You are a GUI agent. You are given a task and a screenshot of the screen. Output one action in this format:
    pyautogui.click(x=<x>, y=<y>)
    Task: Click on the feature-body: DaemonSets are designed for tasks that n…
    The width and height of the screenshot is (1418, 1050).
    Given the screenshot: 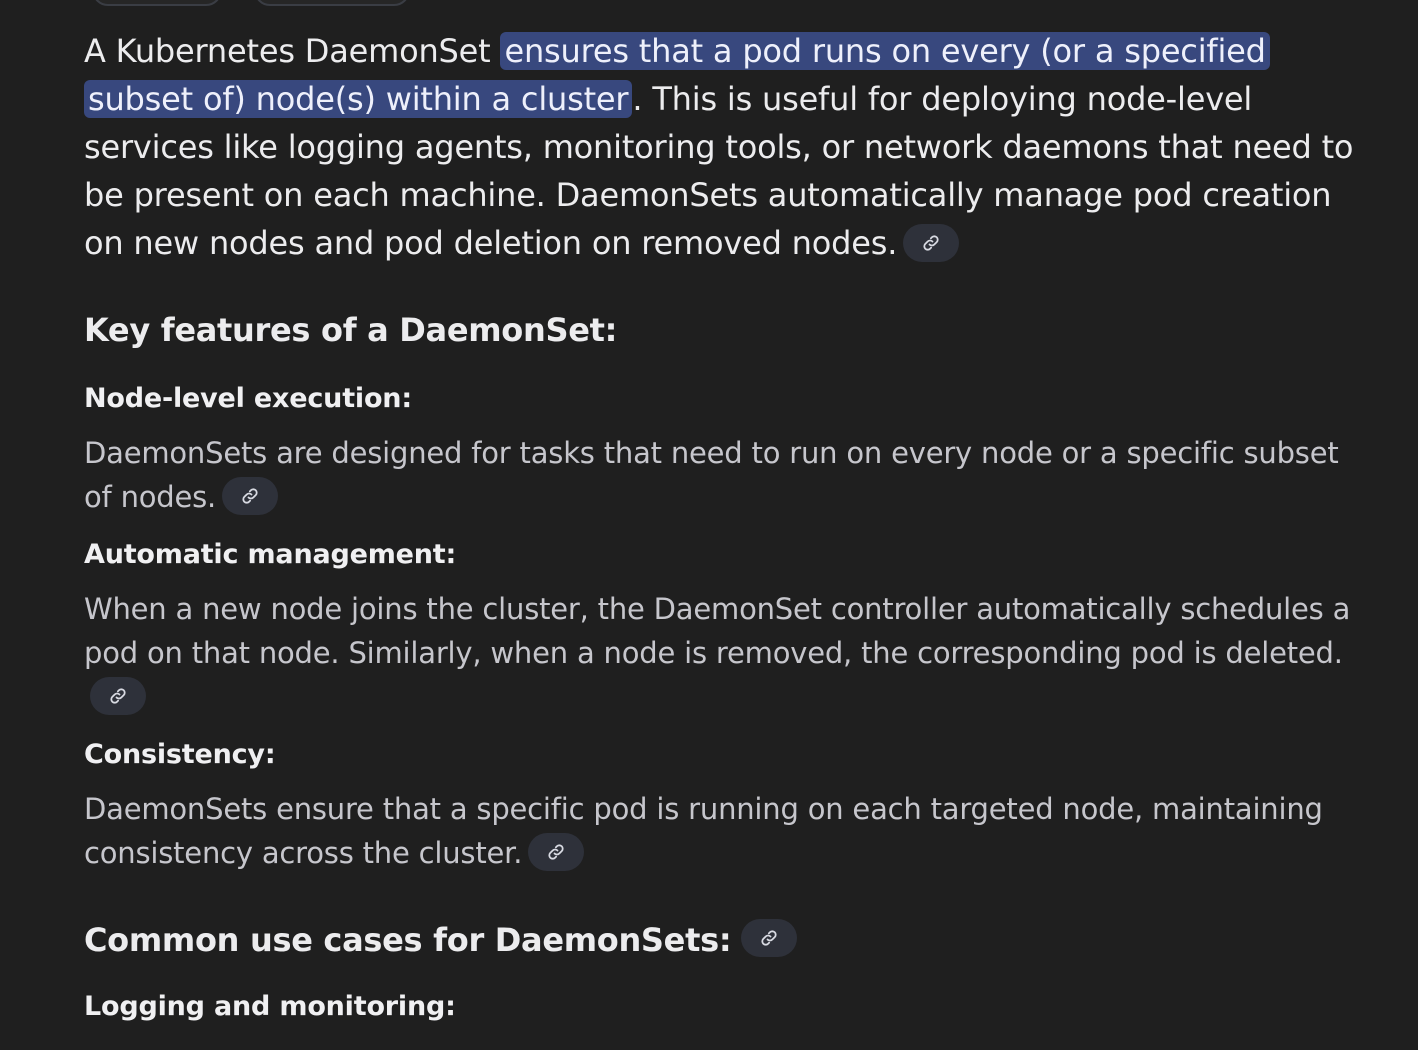 What is the action you would take?
    pyautogui.click(x=729, y=475)
    